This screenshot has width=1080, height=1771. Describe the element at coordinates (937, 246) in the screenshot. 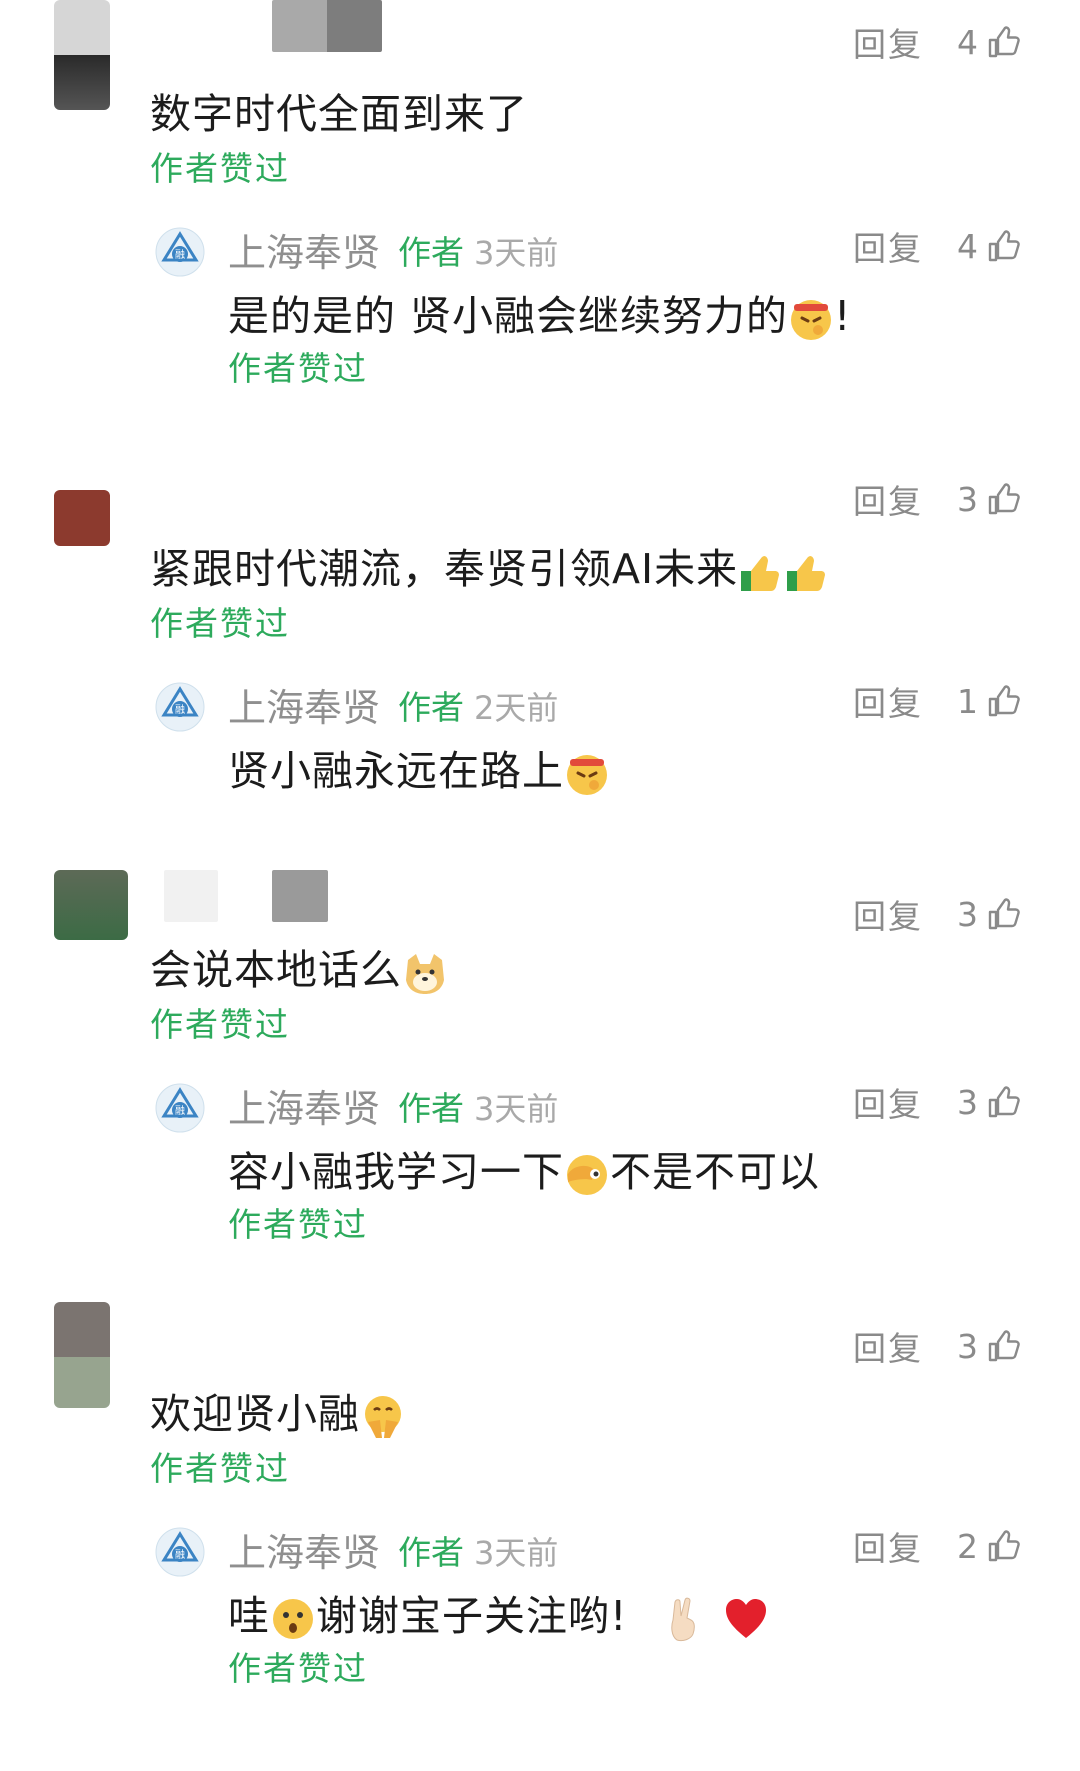

I see `reply-actions: 回复 4` at that location.